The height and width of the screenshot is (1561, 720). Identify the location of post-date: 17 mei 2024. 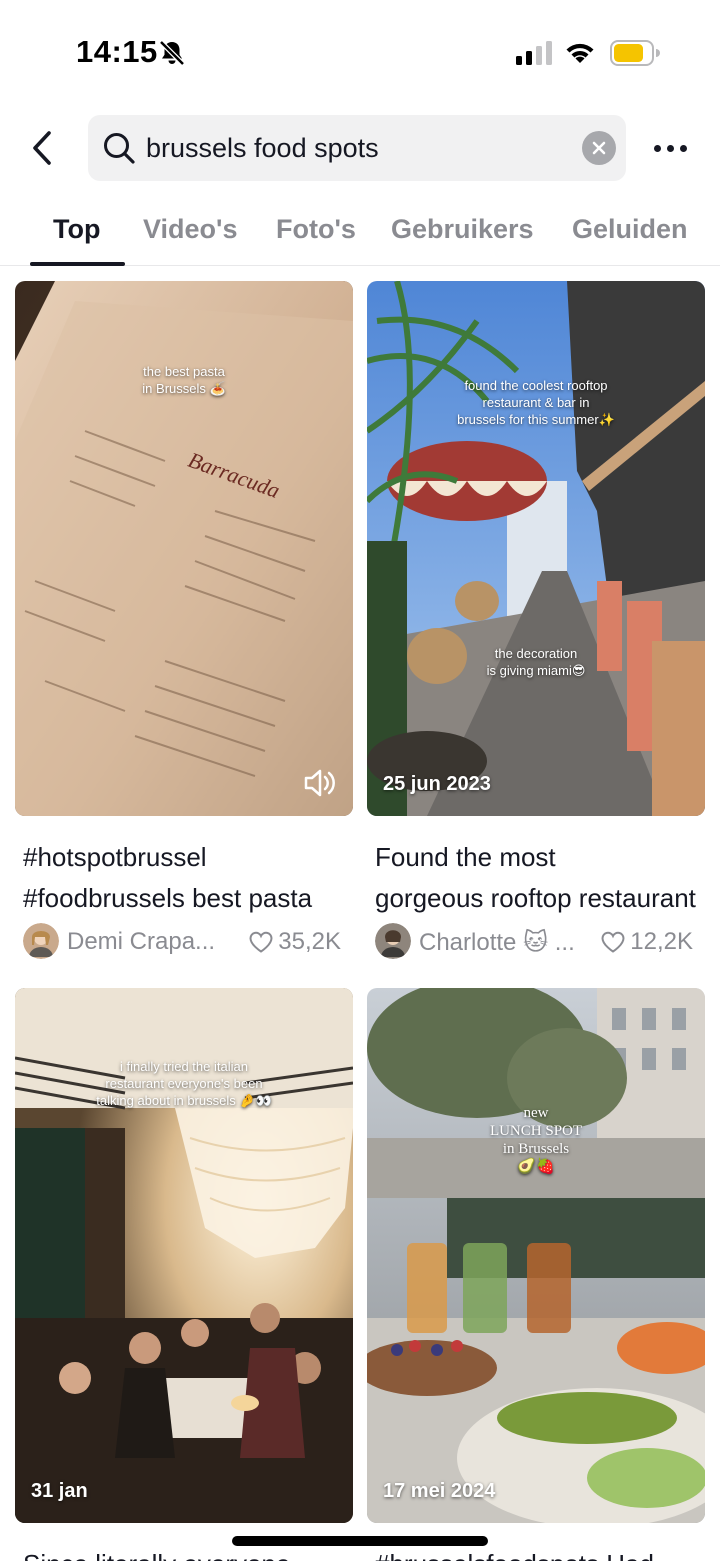
(439, 1491).